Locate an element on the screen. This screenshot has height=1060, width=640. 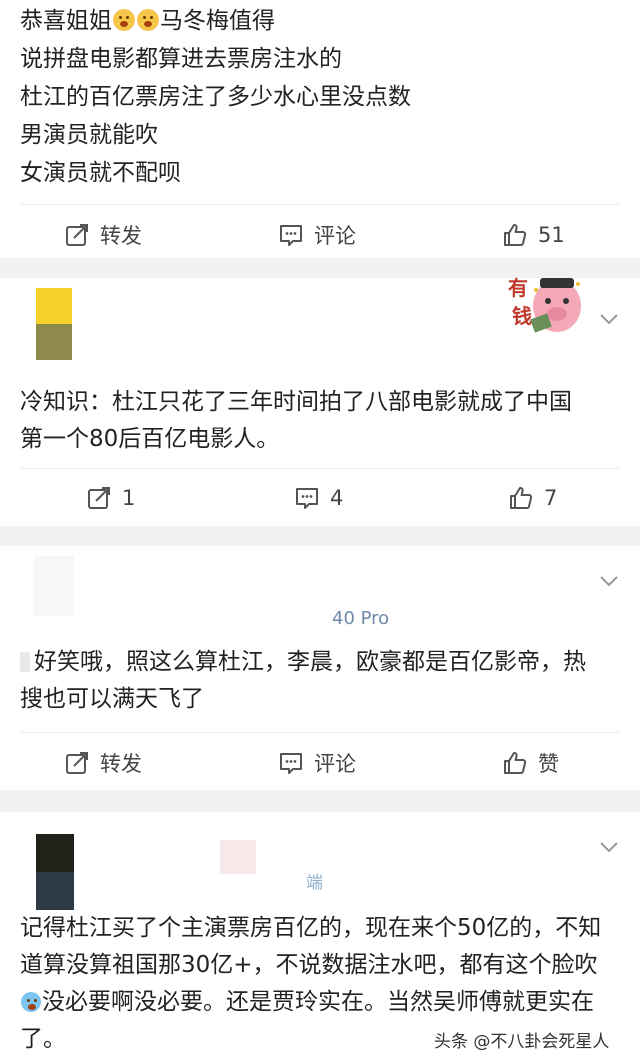
device-label: 40 Pro is located at coordinates (361, 618).